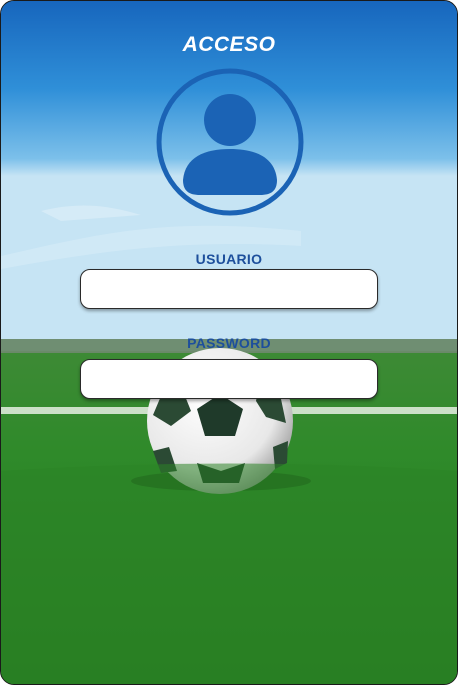  I want to click on username-label: USUARIO, so click(229, 259).